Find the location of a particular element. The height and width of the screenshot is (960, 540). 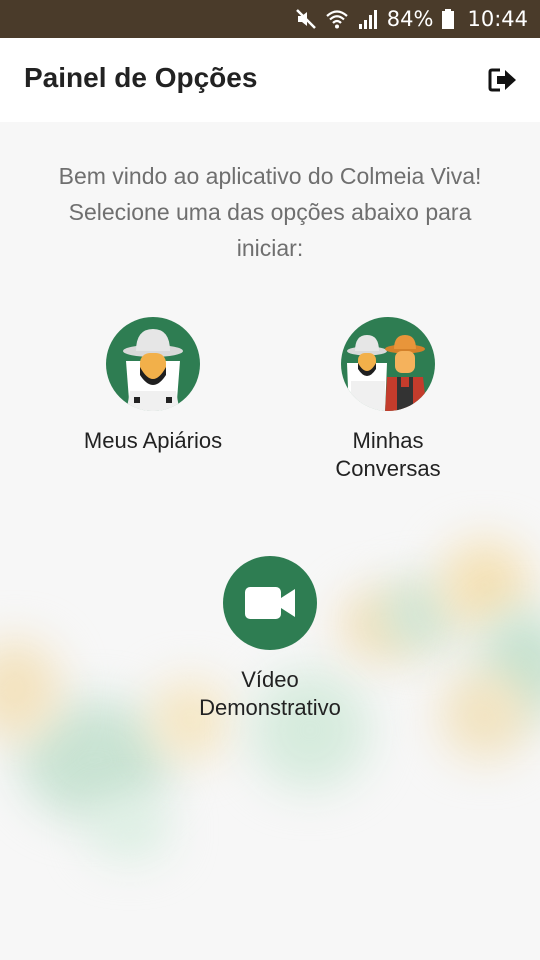

logout-button is located at coordinates (503, 80).